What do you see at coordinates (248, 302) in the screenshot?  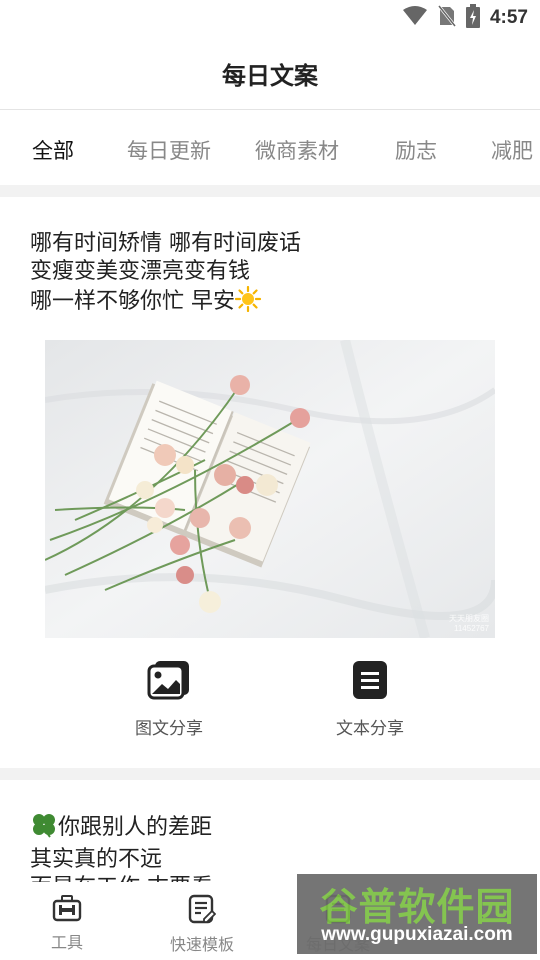 I see `sun-icon` at bounding box center [248, 302].